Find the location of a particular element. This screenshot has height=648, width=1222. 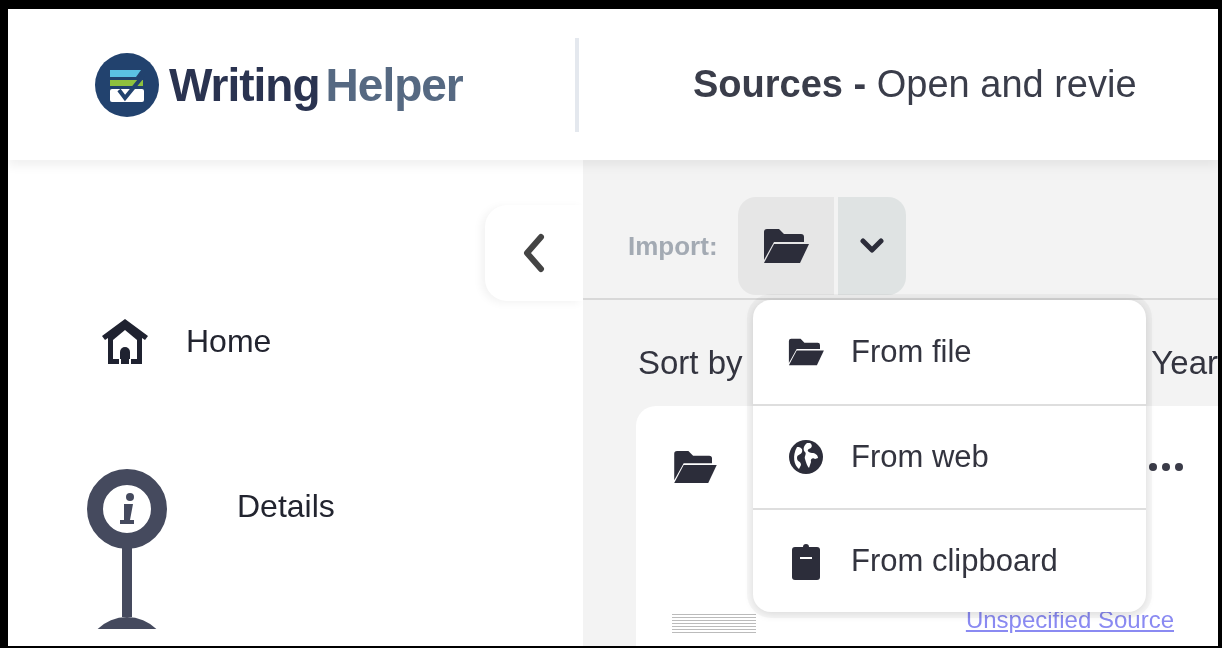

nav-link: Details is located at coordinates (286, 506).